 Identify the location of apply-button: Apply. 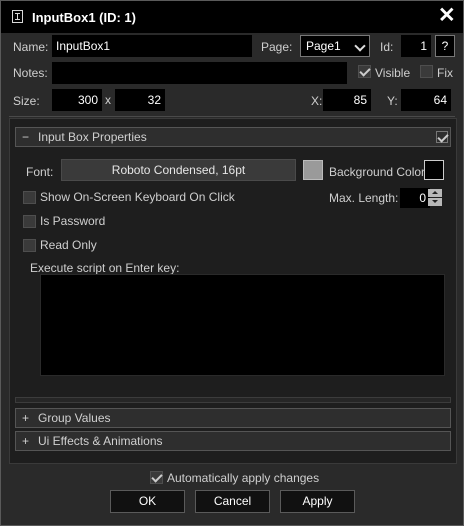
(317, 501).